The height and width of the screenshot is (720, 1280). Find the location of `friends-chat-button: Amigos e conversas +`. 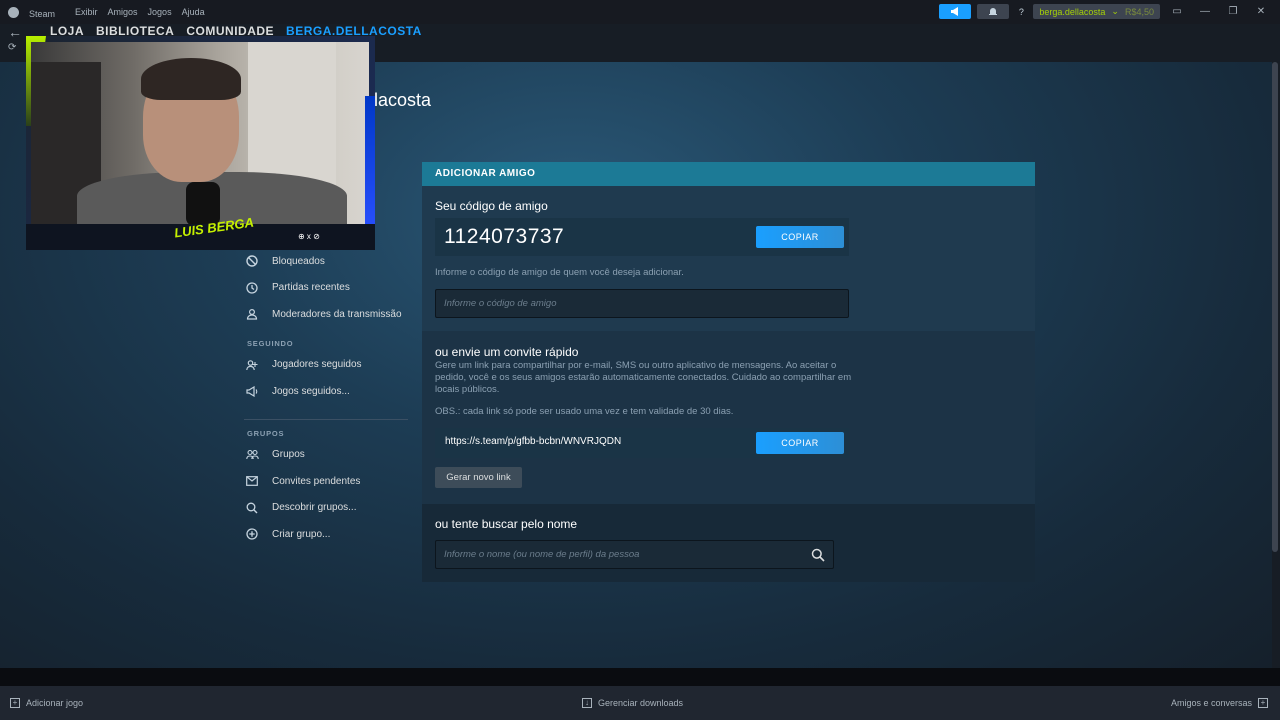

friends-chat-button: Amigos e conversas + is located at coordinates (1219, 703).